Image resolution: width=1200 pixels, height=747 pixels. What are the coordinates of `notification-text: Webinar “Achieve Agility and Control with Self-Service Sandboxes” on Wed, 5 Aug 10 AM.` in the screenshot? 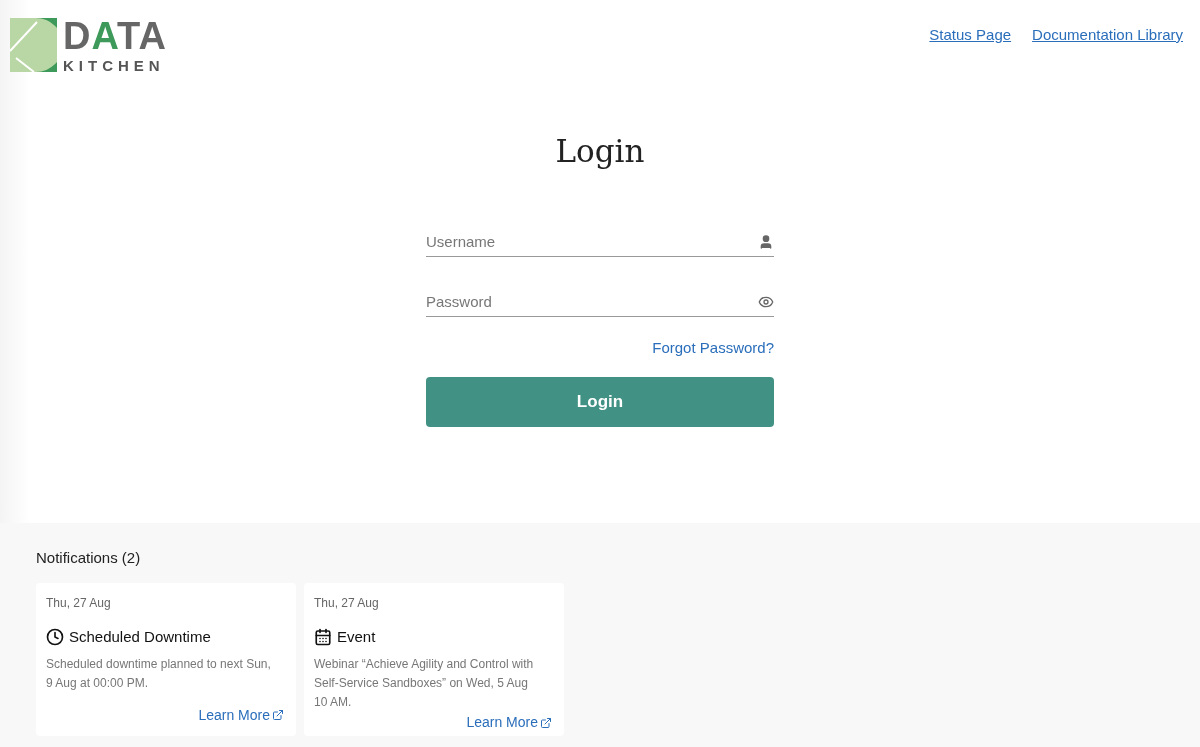 It's located at (424, 683).